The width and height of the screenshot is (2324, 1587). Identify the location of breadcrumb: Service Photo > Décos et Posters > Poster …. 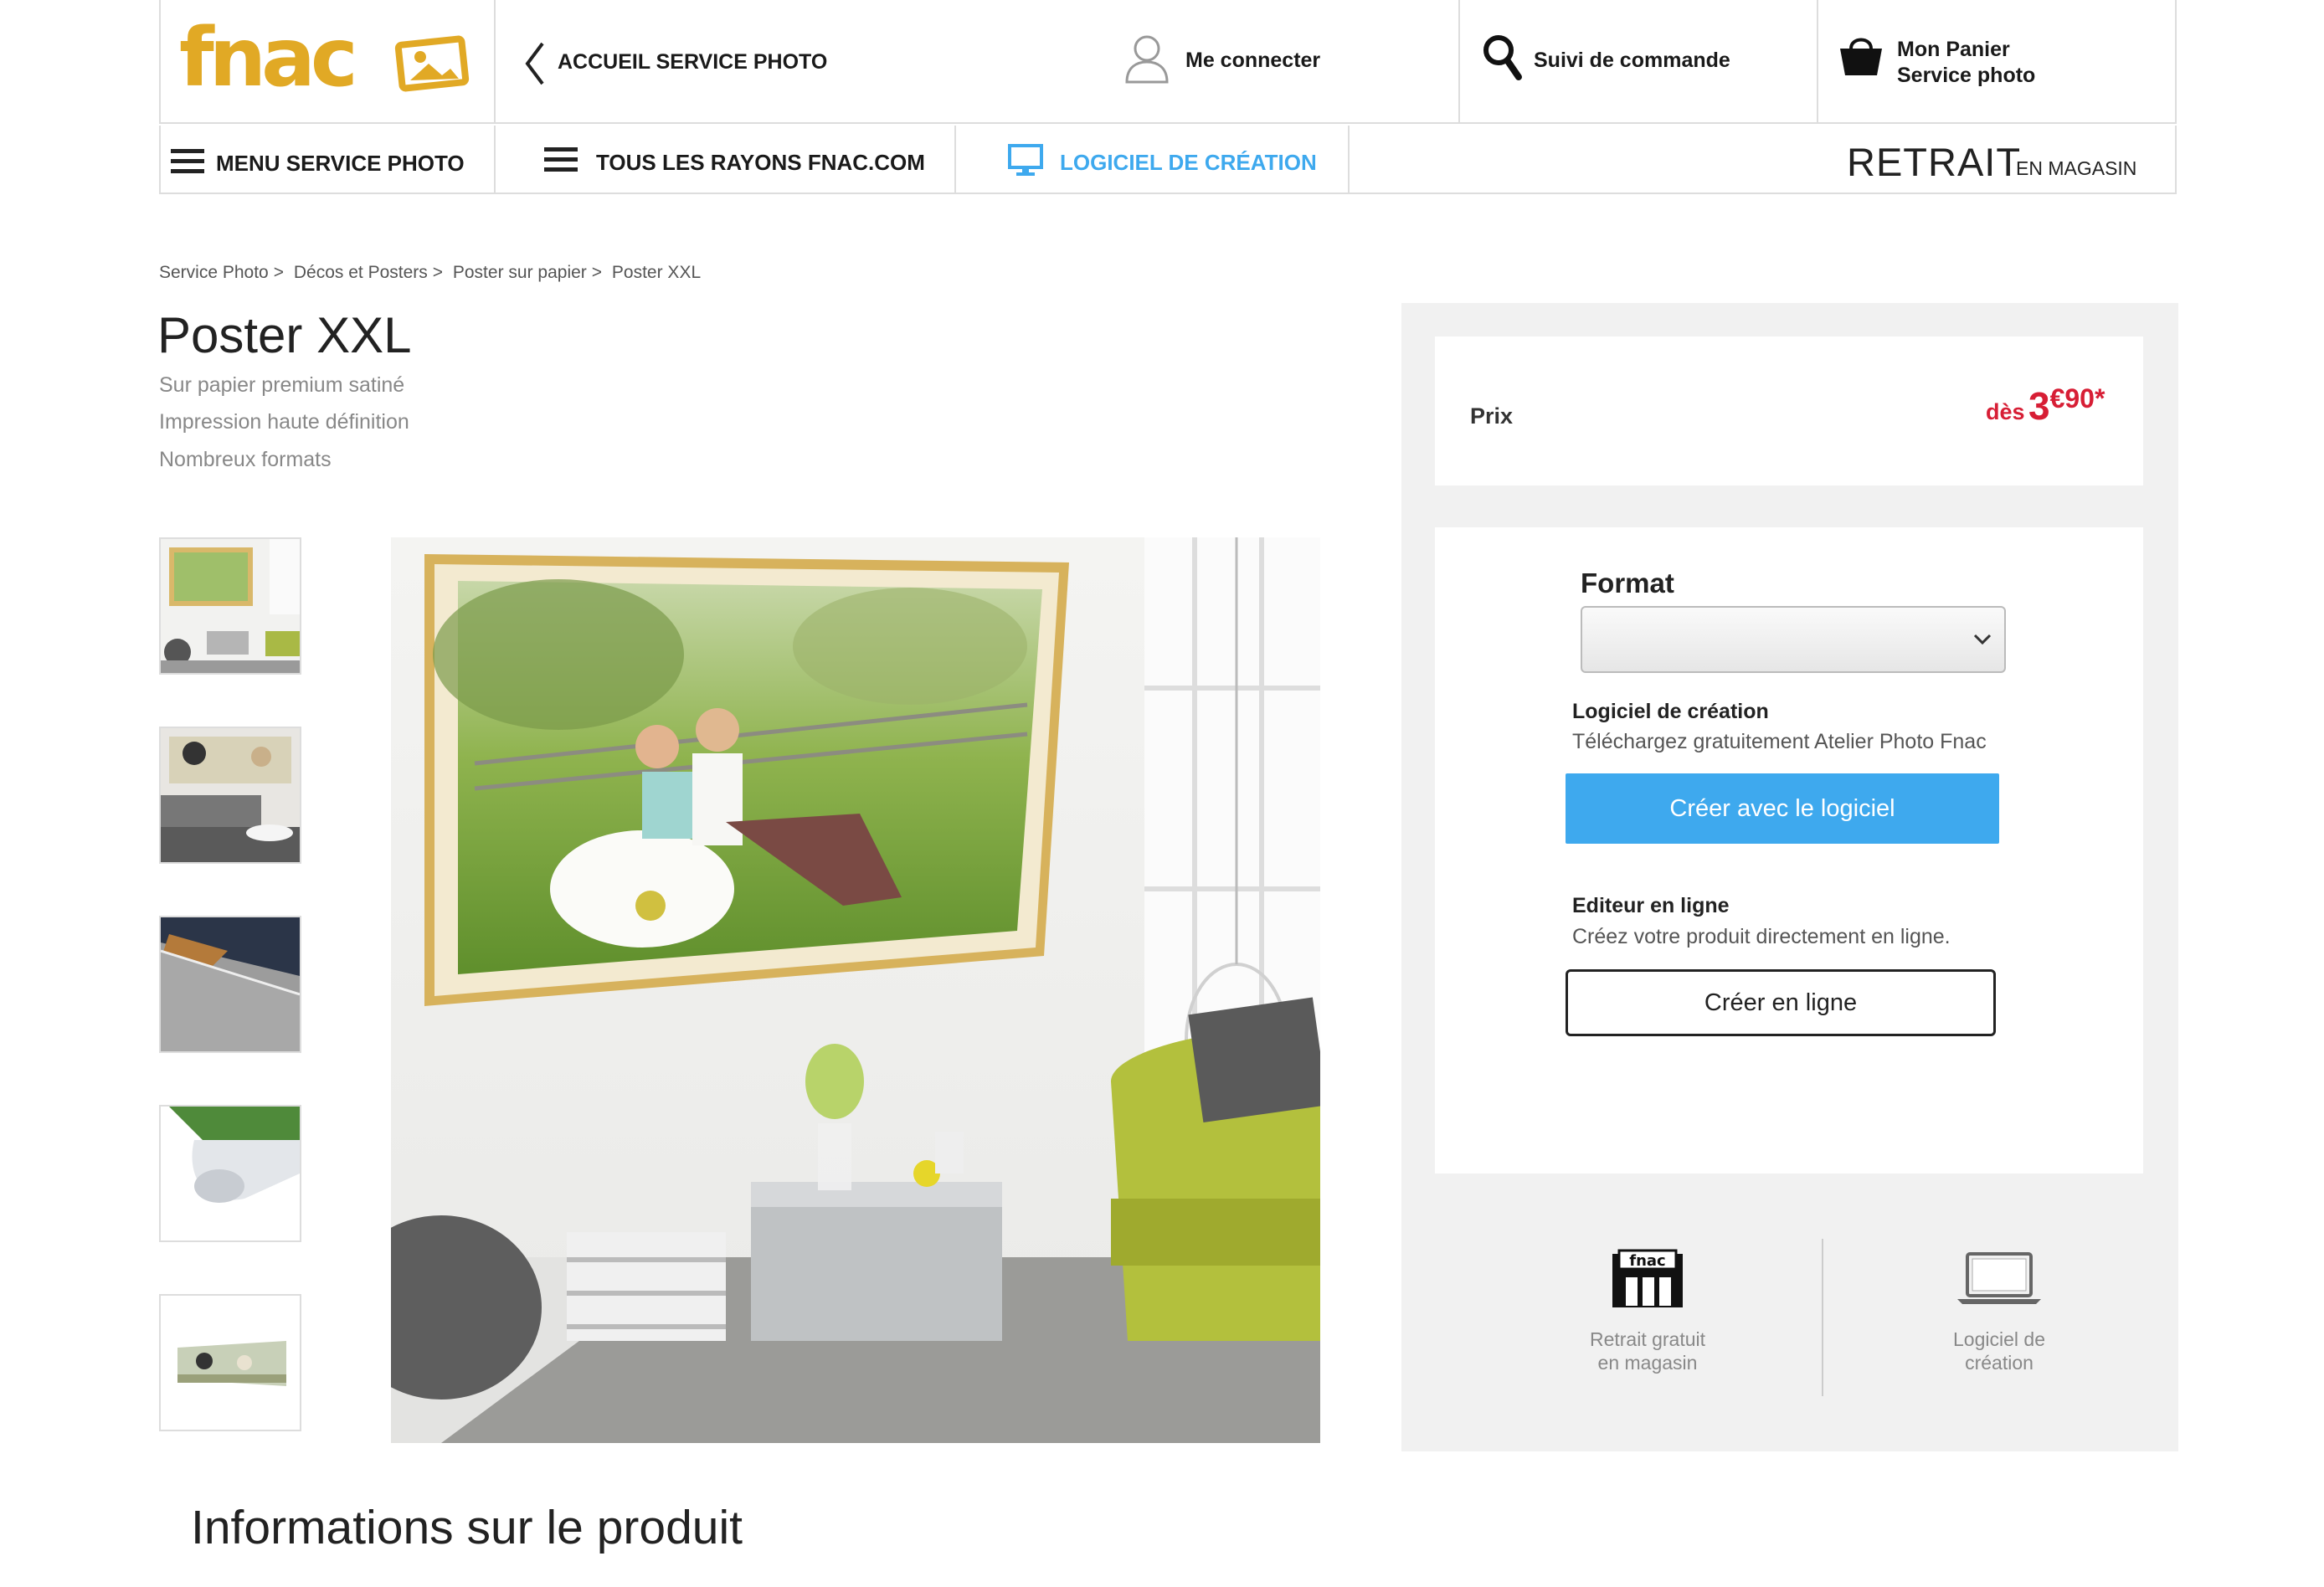
(433, 273).